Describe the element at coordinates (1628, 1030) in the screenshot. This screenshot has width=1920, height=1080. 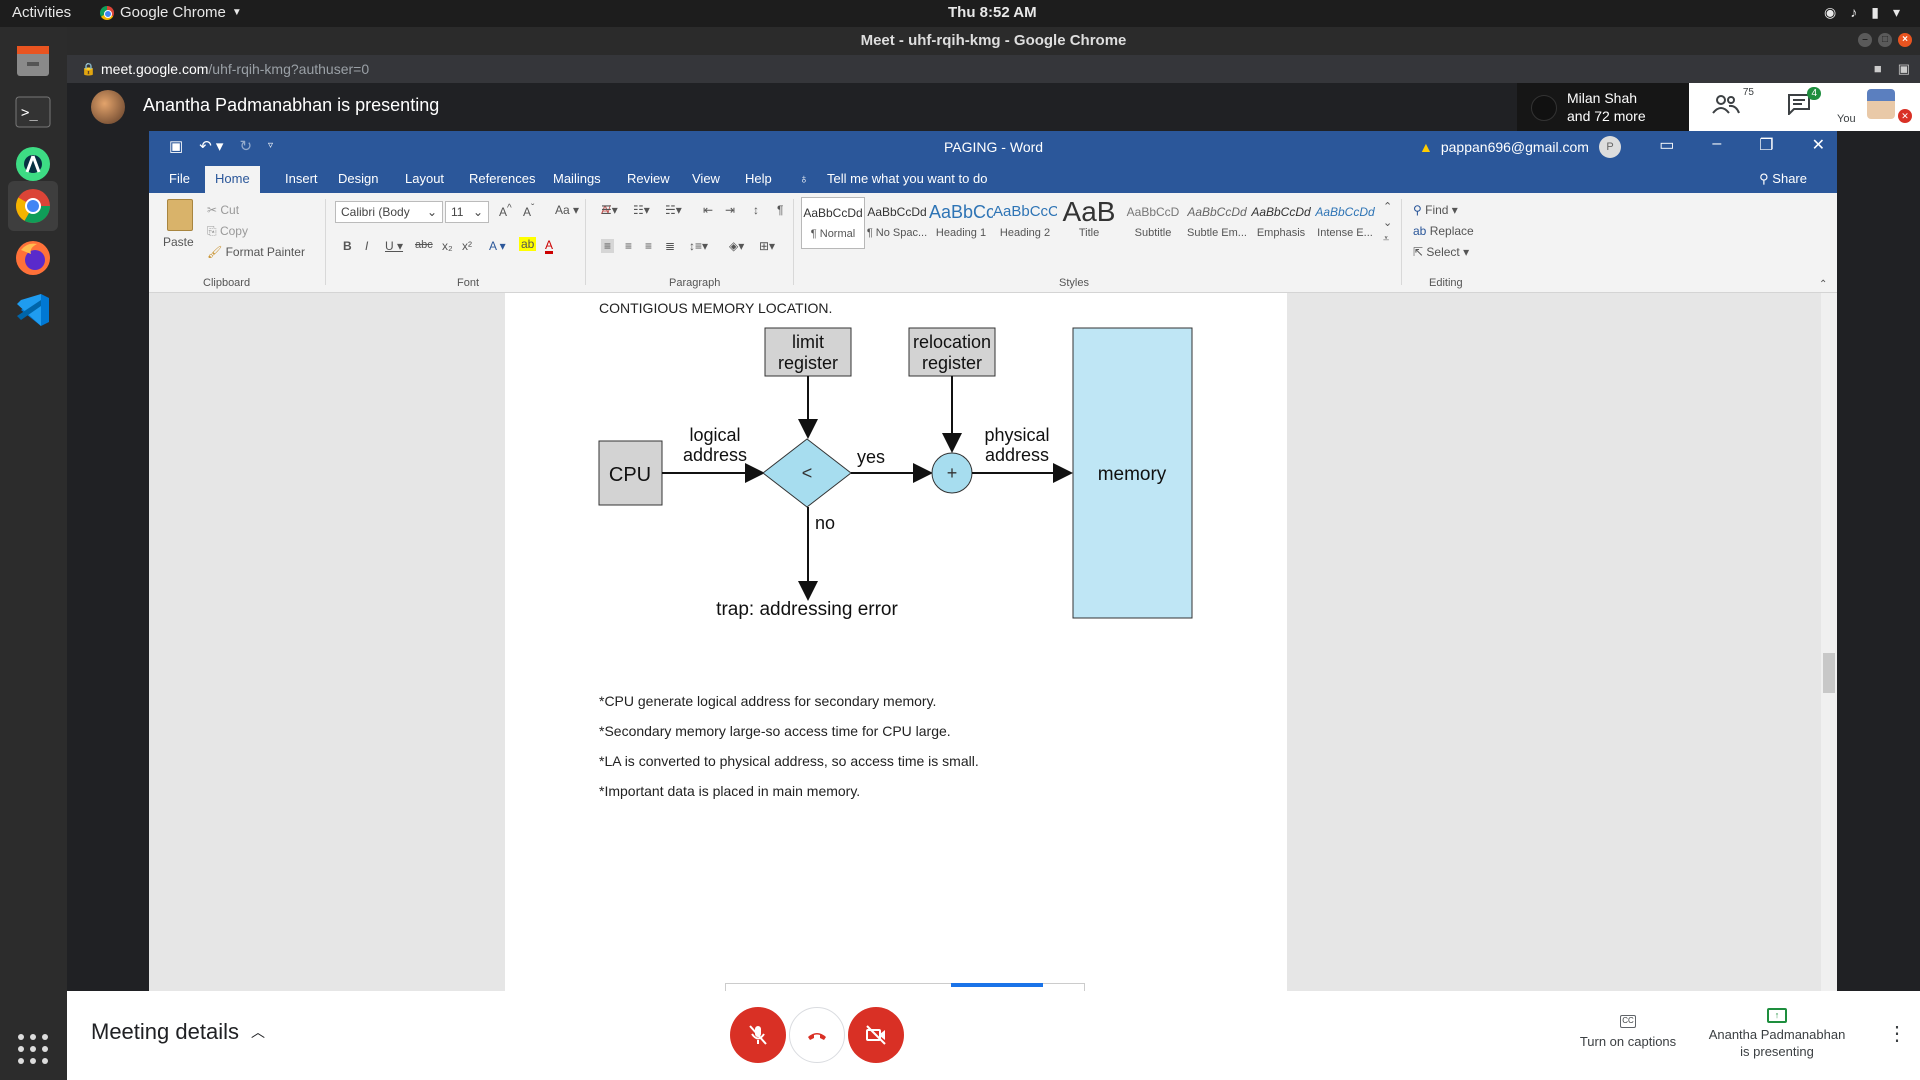
I see `captions-button: CC Turn on captions` at that location.